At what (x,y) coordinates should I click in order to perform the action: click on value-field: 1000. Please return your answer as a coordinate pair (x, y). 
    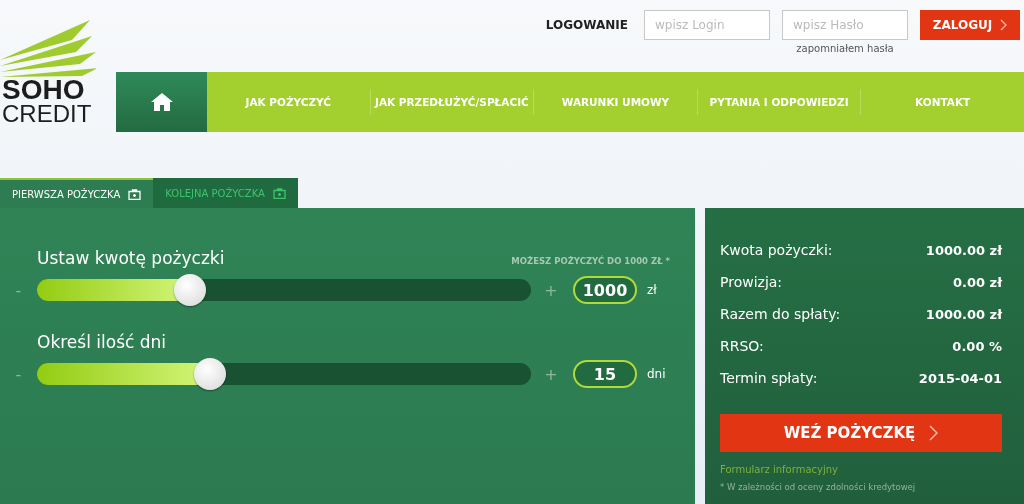
    Looking at the image, I should click on (605, 290).